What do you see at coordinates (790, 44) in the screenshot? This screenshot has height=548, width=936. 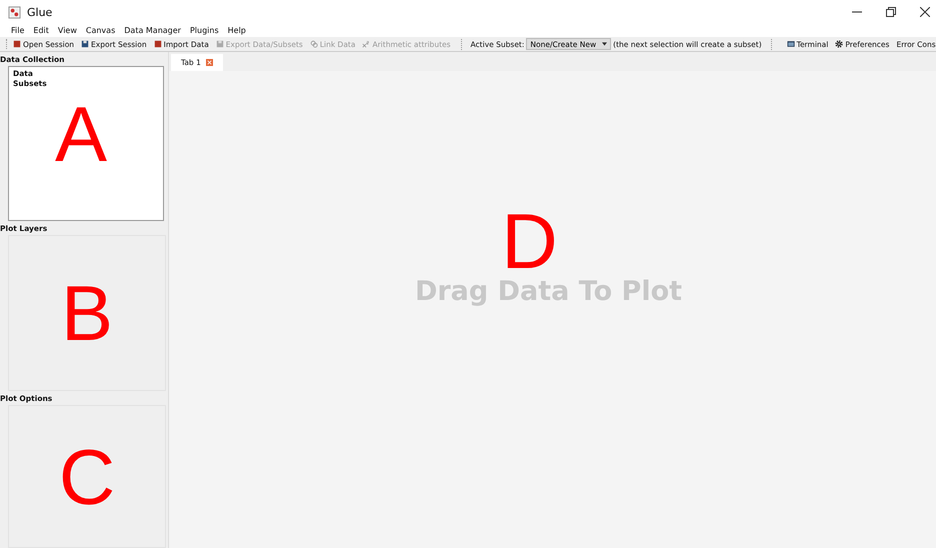 I see `terminal-icon` at bounding box center [790, 44].